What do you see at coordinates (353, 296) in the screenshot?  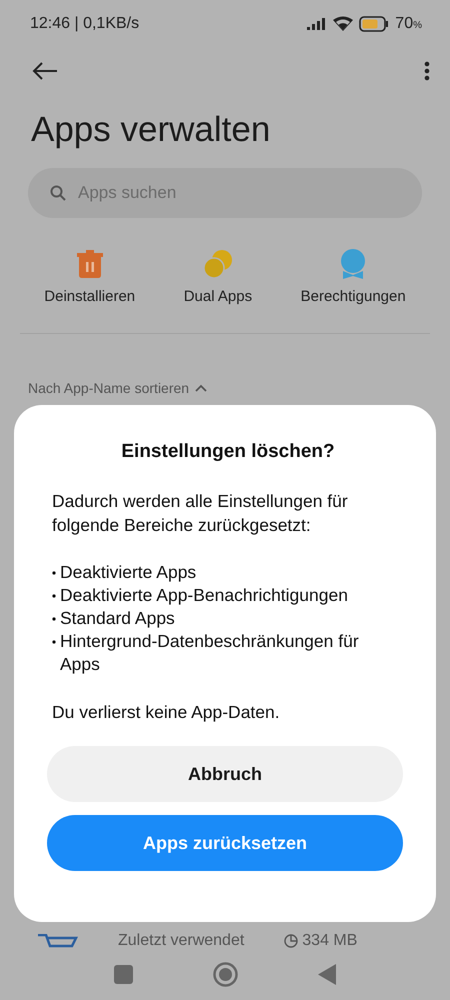 I see `shortcut-label: Berechtigungen` at bounding box center [353, 296].